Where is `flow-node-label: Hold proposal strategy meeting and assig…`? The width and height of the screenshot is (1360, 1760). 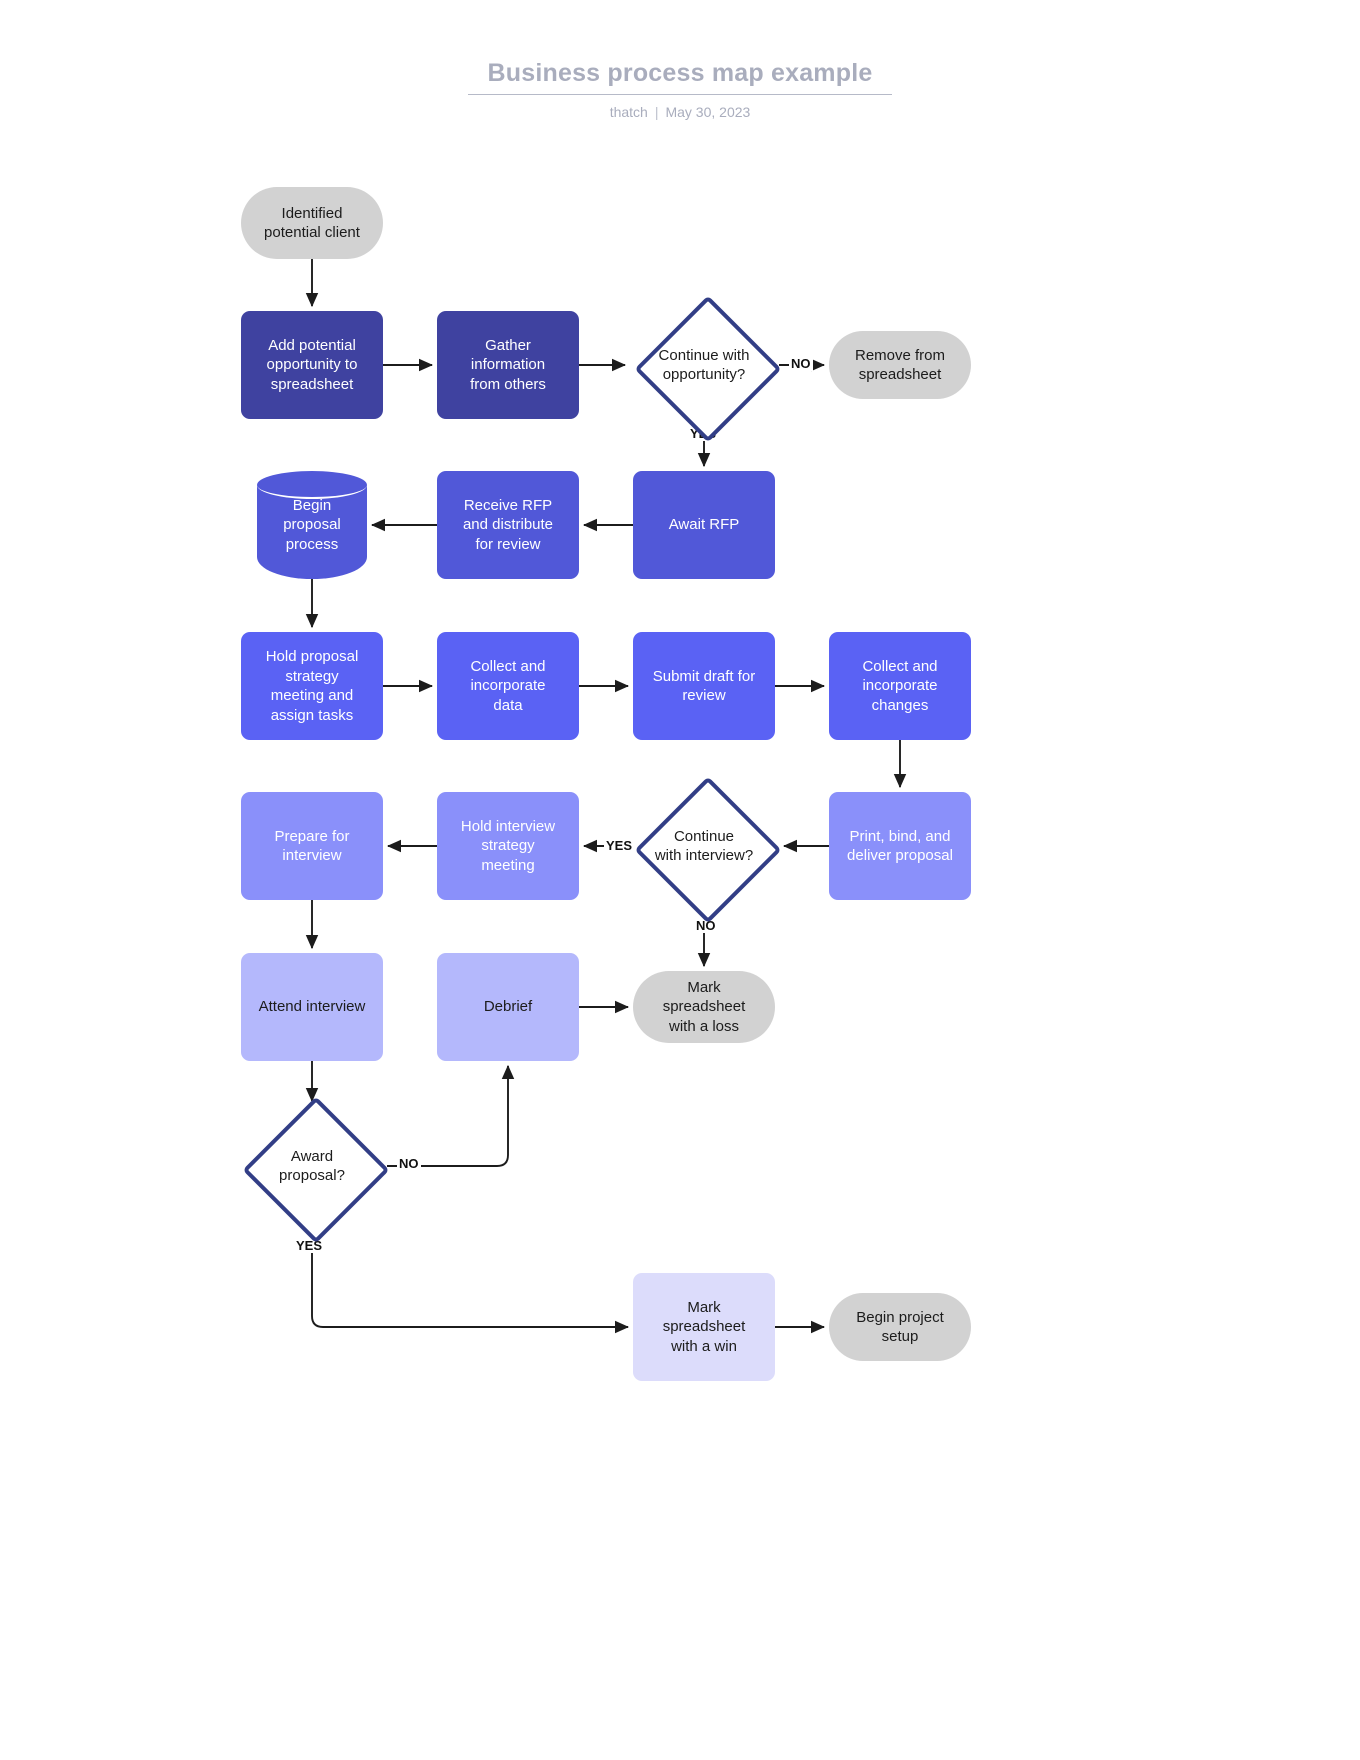 flow-node-label: Hold proposal strategy meeting and assig… is located at coordinates (312, 686).